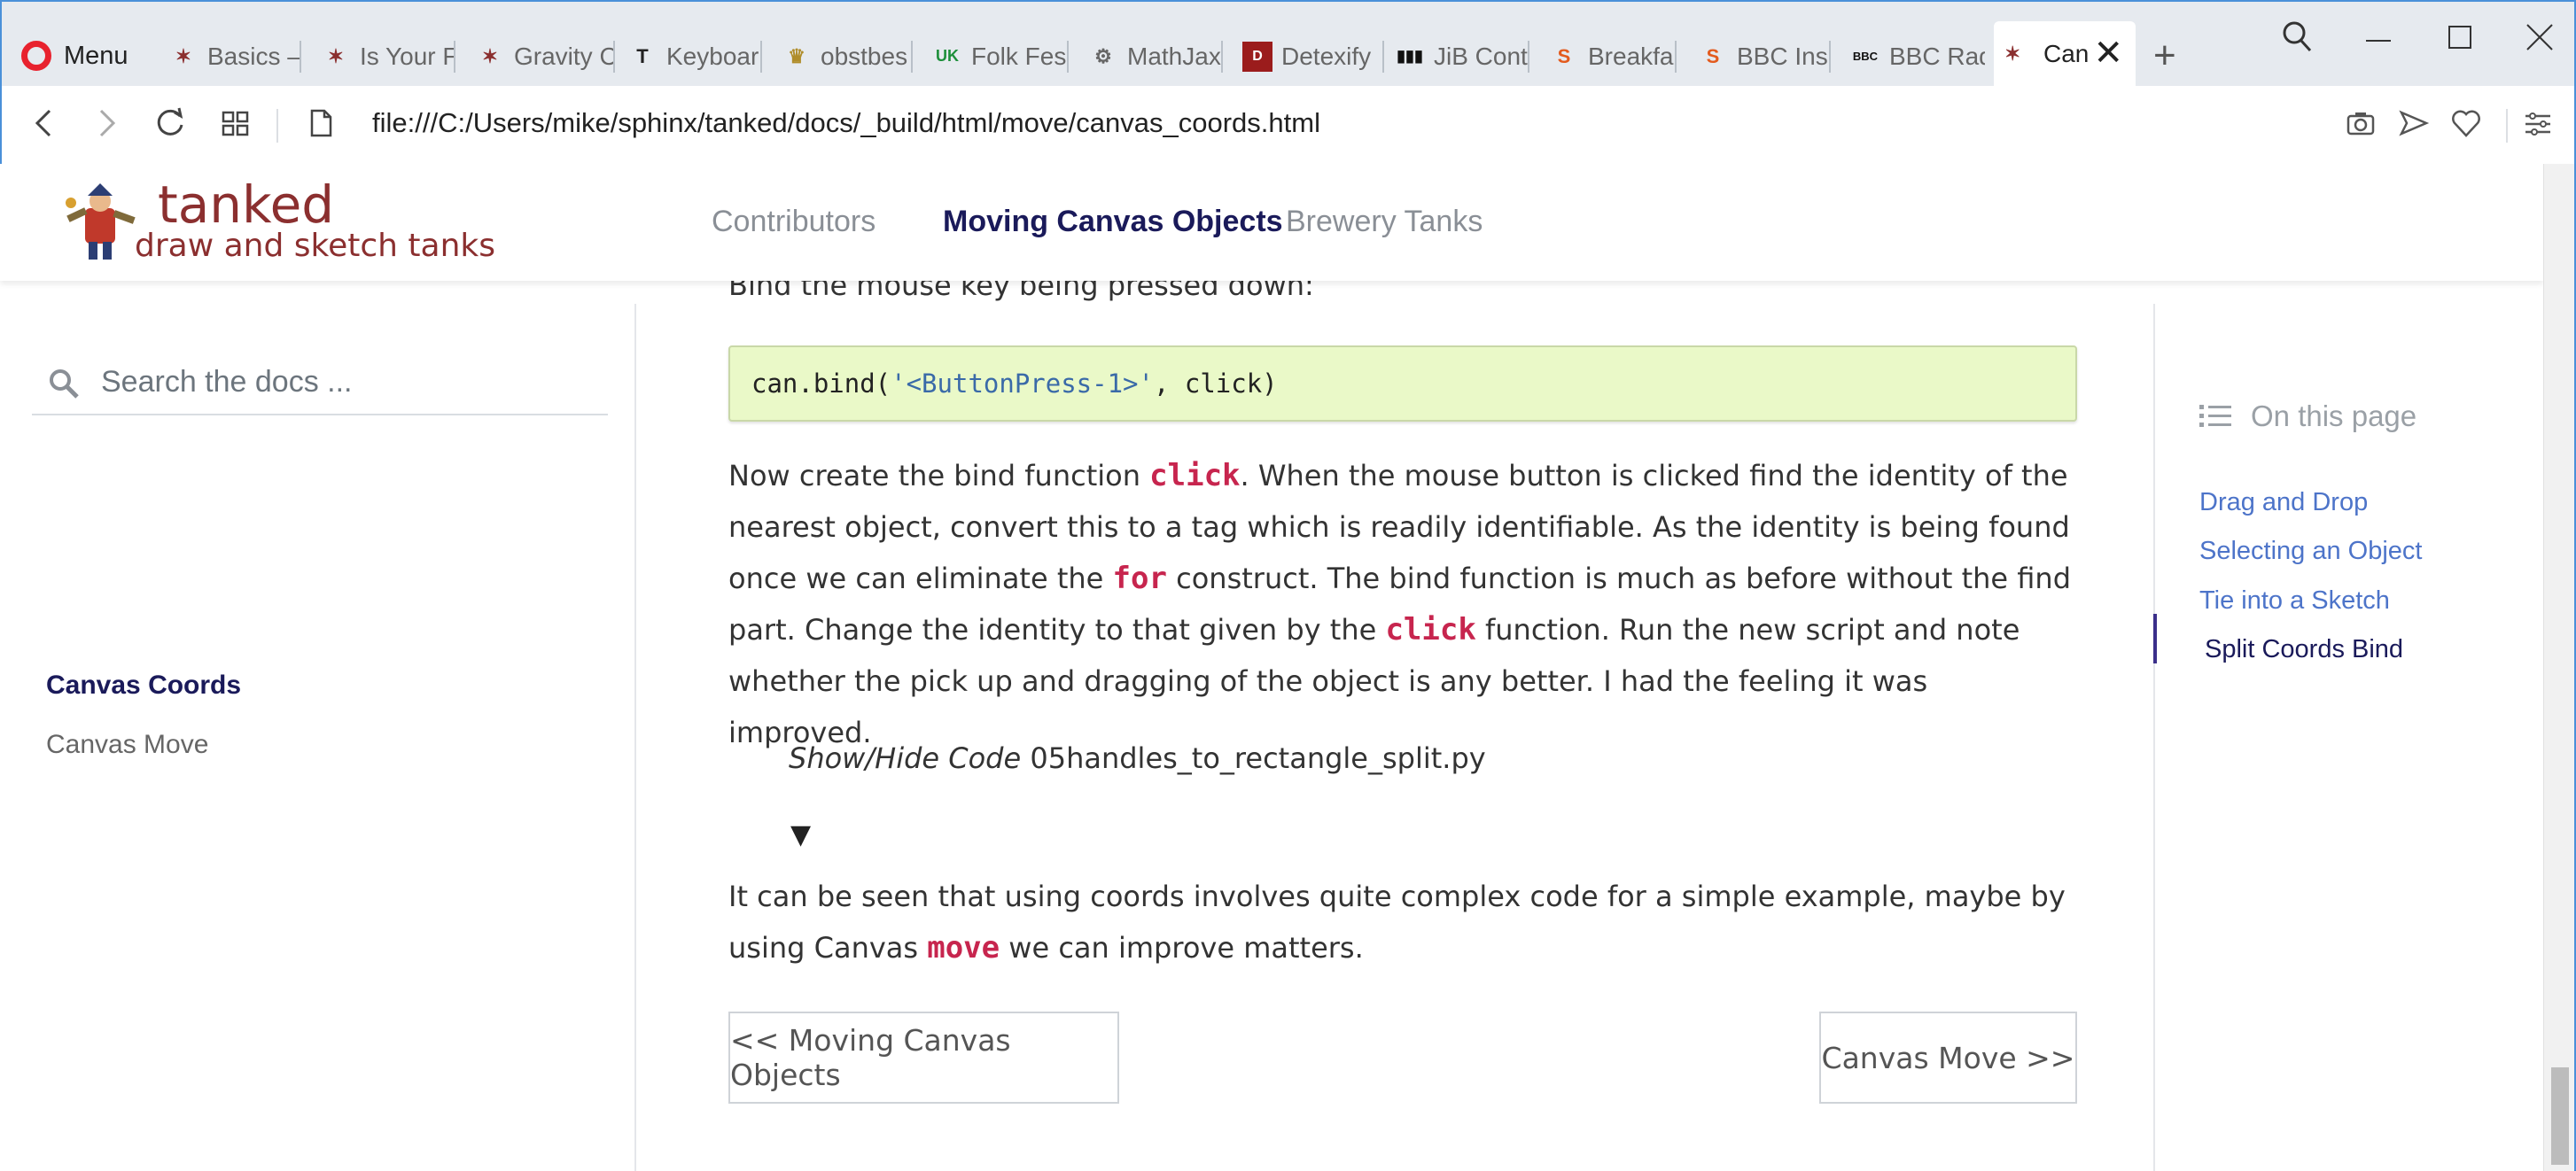 The height and width of the screenshot is (1171, 2576). Describe the element at coordinates (1385, 222) in the screenshot. I see `nav-brewery-tanks: Brewery Tanks` at that location.